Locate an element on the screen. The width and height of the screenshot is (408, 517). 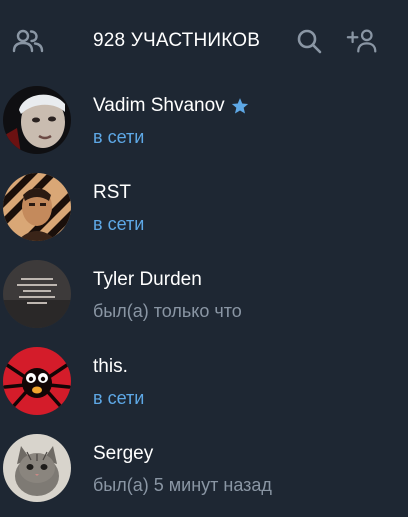
add-member-icon is located at coordinates (363, 41).